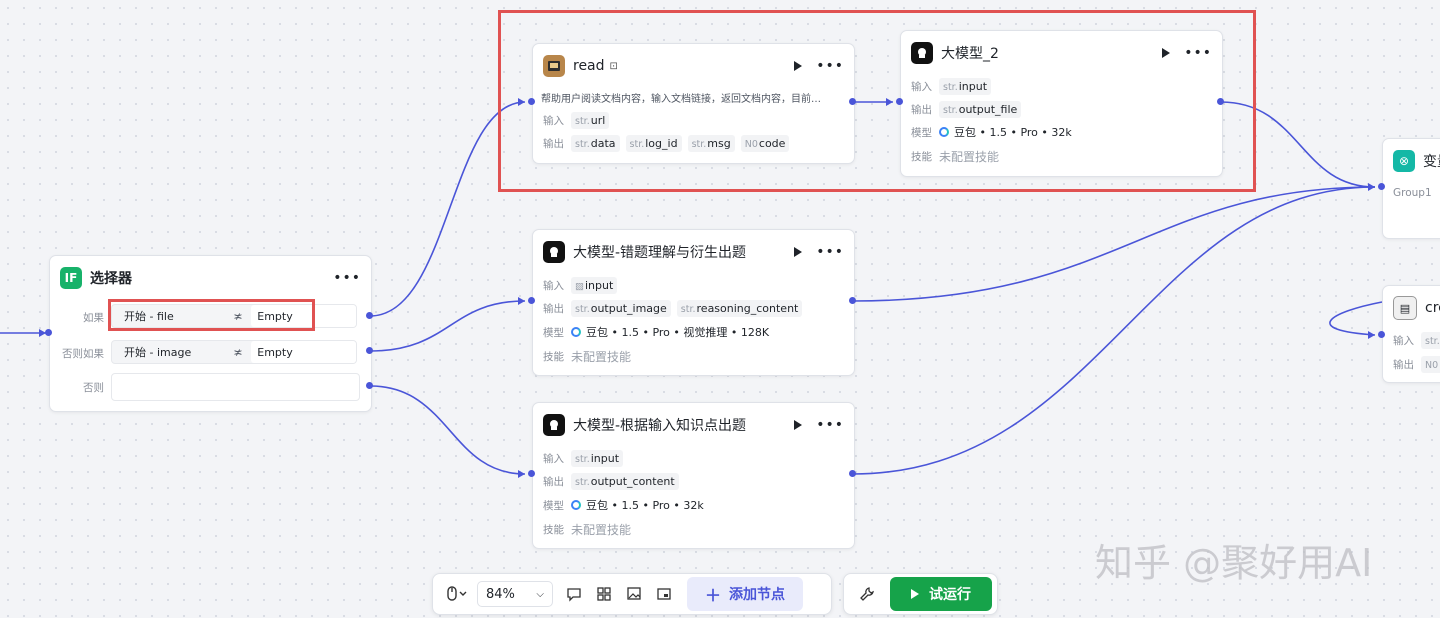  What do you see at coordinates (678, 332) in the screenshot?
I see `model-value: 豆包 • 1.5 • Pro • 视觉推理 • 128K` at bounding box center [678, 332].